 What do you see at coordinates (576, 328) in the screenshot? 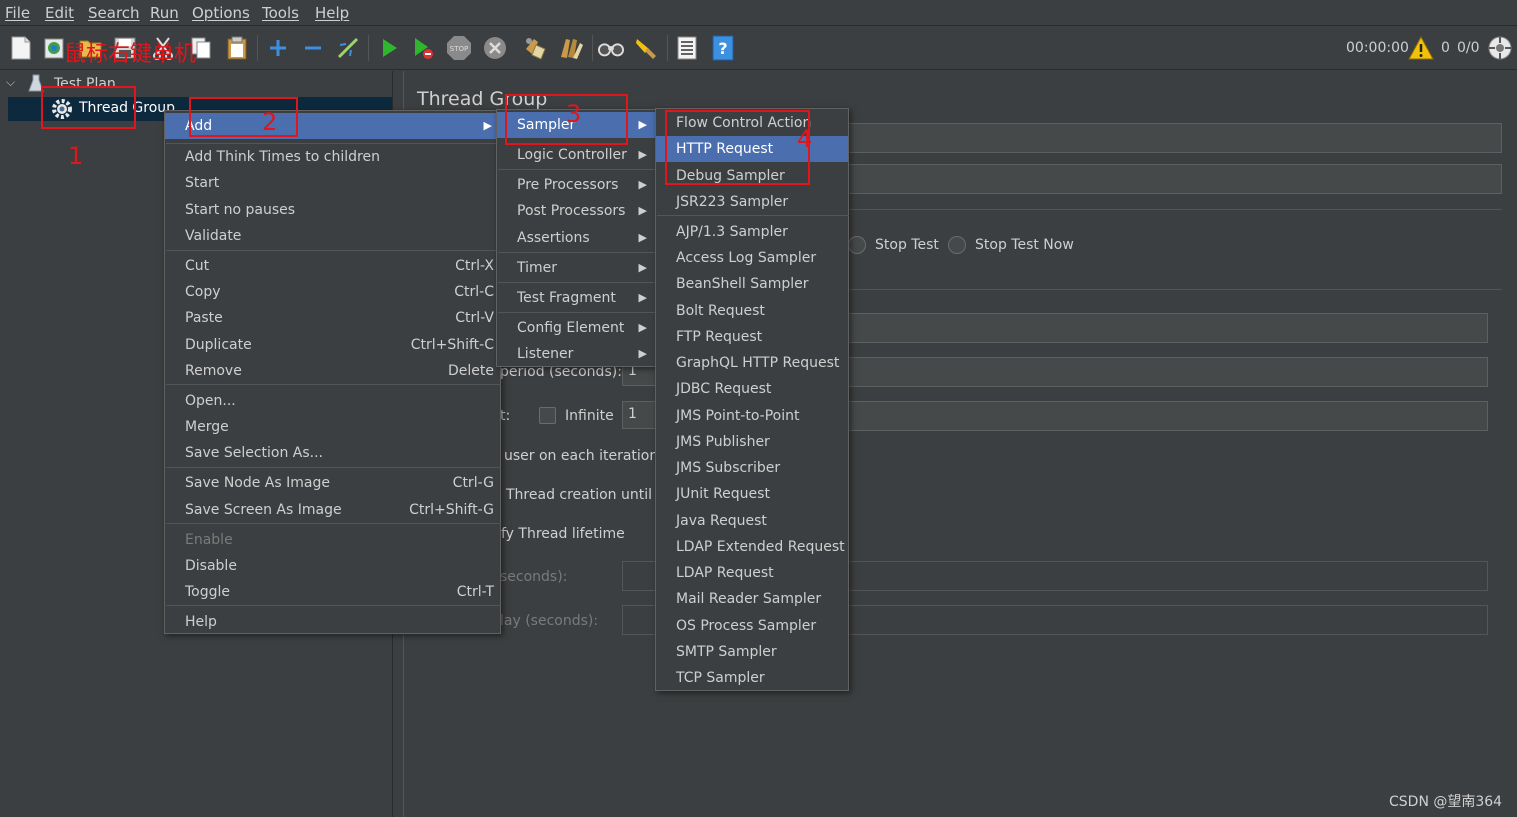
I see `menu-item-config-element: Config Element ▶` at bounding box center [576, 328].